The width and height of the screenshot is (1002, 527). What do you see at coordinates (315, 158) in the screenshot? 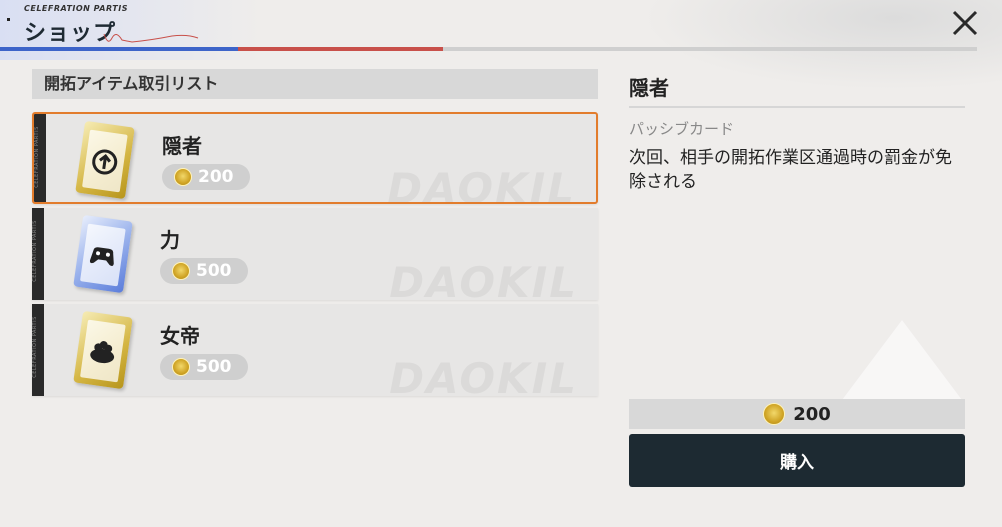
I see `list-item-hermit: CELEFRATION PARTIS 隠者 200 DAOKIL` at bounding box center [315, 158].